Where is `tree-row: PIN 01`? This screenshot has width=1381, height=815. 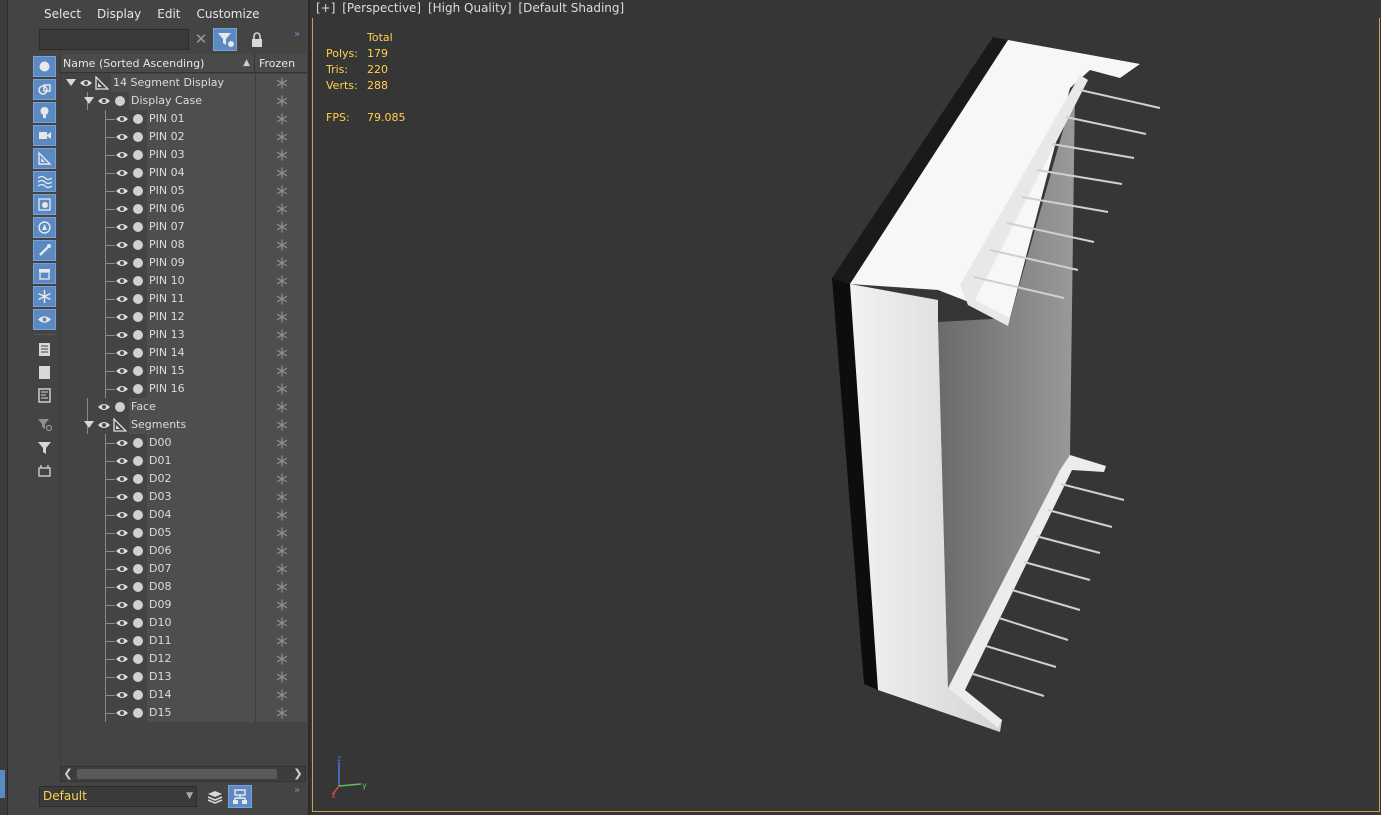 tree-row: PIN 01 is located at coordinates (184, 119).